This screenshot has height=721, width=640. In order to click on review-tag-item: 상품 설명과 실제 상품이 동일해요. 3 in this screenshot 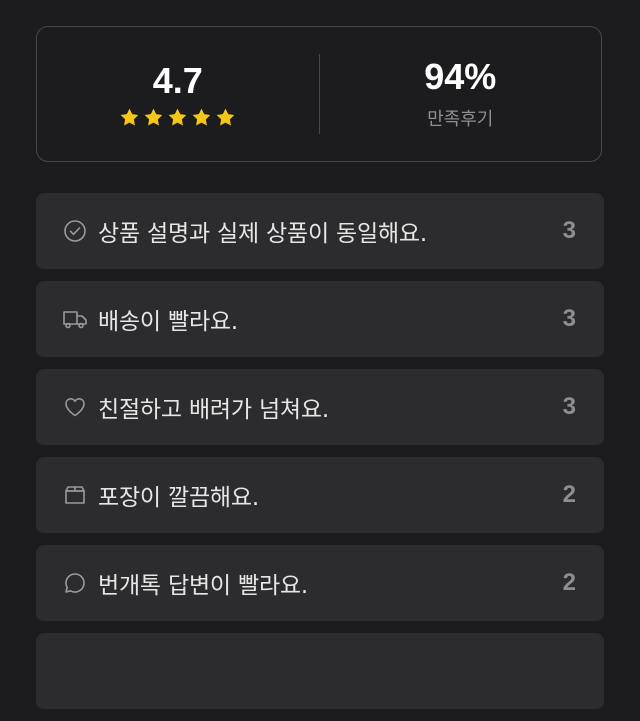, I will do `click(320, 231)`.